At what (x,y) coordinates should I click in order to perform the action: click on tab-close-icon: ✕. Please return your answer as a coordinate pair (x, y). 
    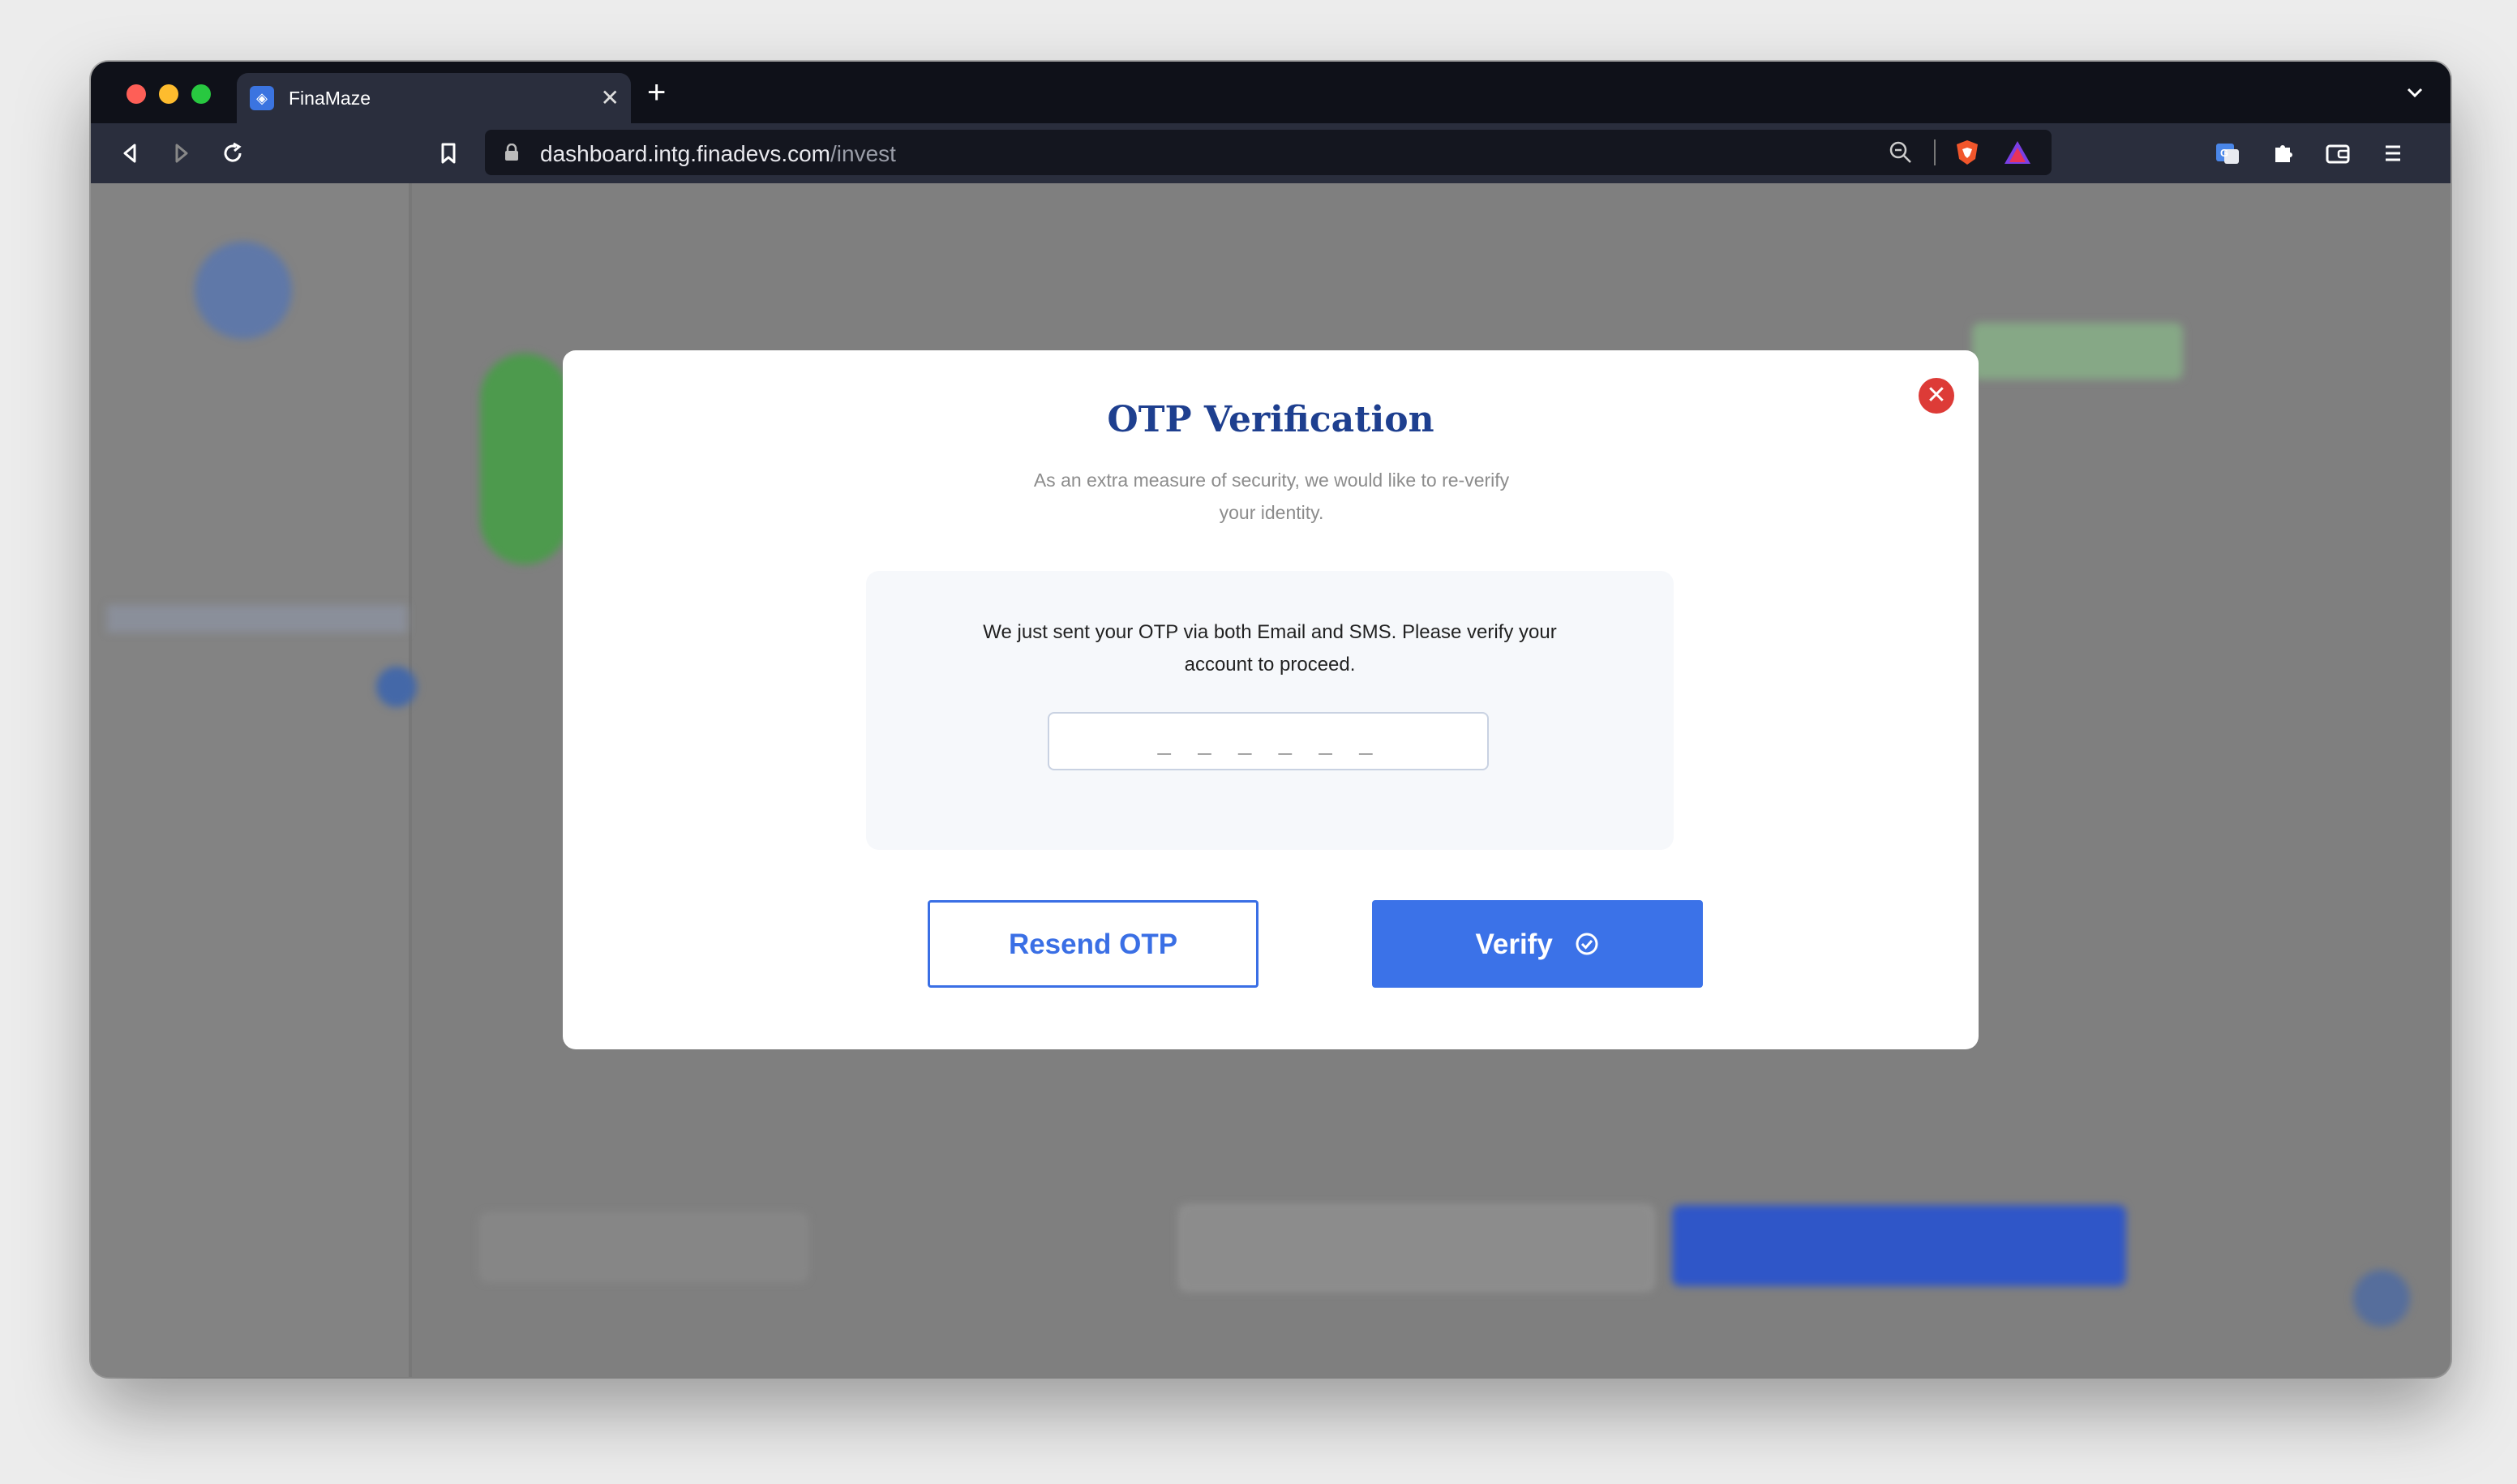
    Looking at the image, I should click on (610, 98).